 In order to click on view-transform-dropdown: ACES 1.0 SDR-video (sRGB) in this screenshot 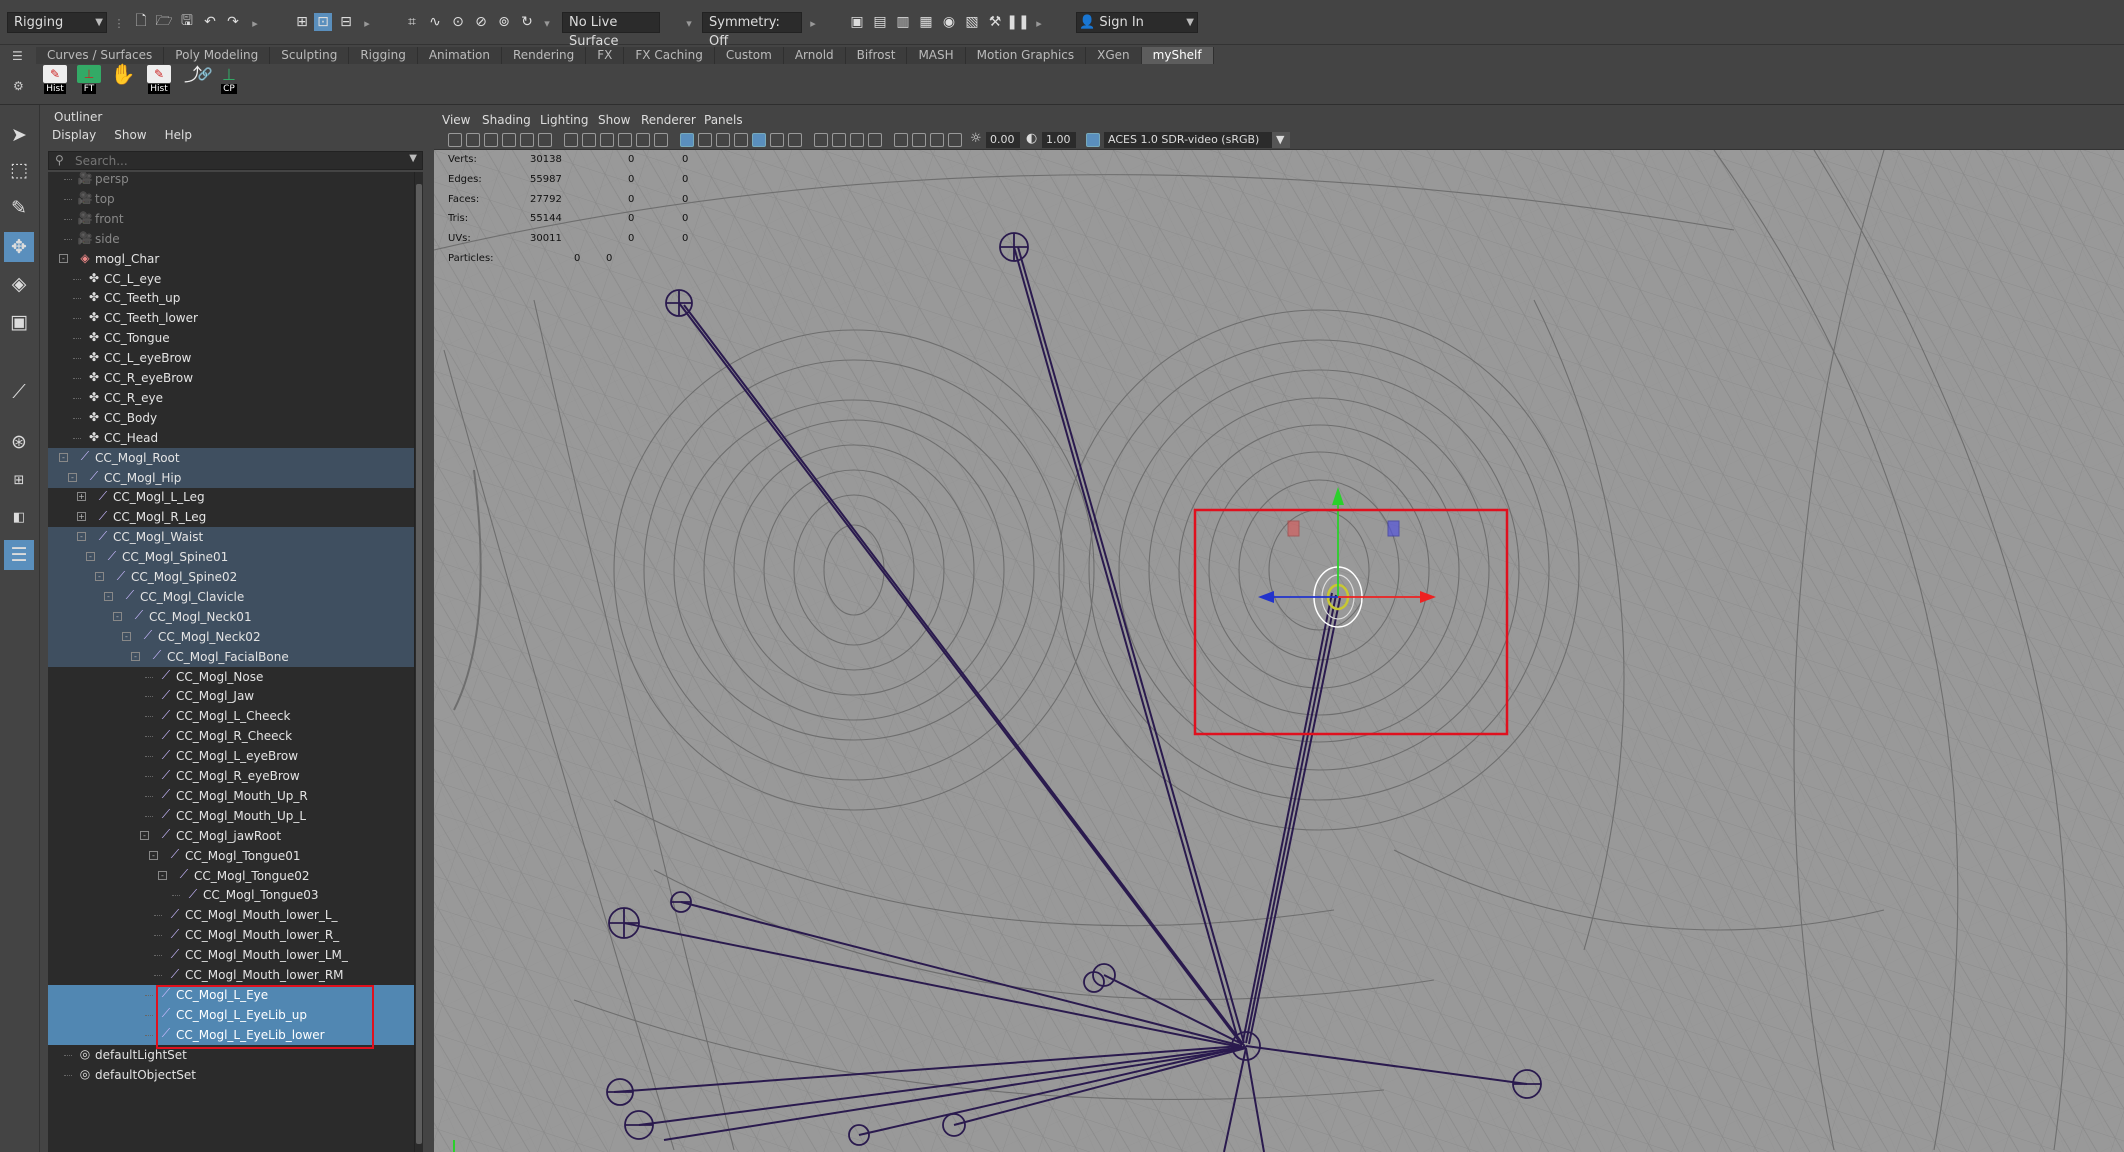, I will do `click(1188, 140)`.